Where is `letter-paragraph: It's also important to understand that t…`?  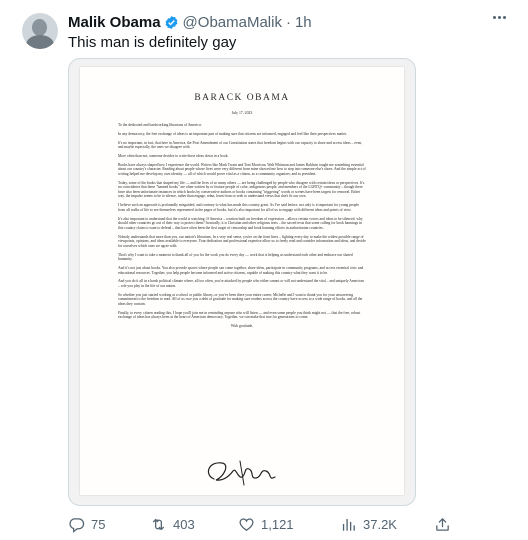 letter-paragraph: It's also important to understand that t… is located at coordinates (240, 223).